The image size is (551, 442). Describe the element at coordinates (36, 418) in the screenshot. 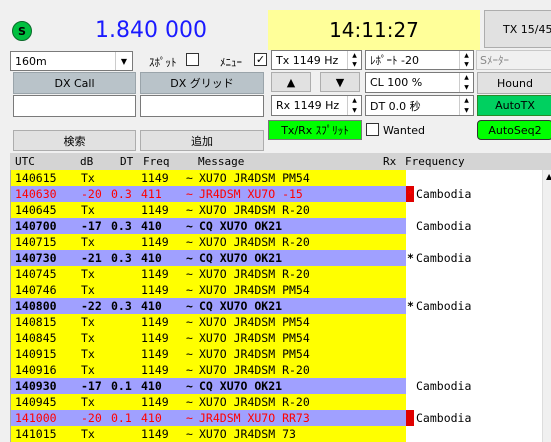

I see `cell-utc: 141000` at that location.